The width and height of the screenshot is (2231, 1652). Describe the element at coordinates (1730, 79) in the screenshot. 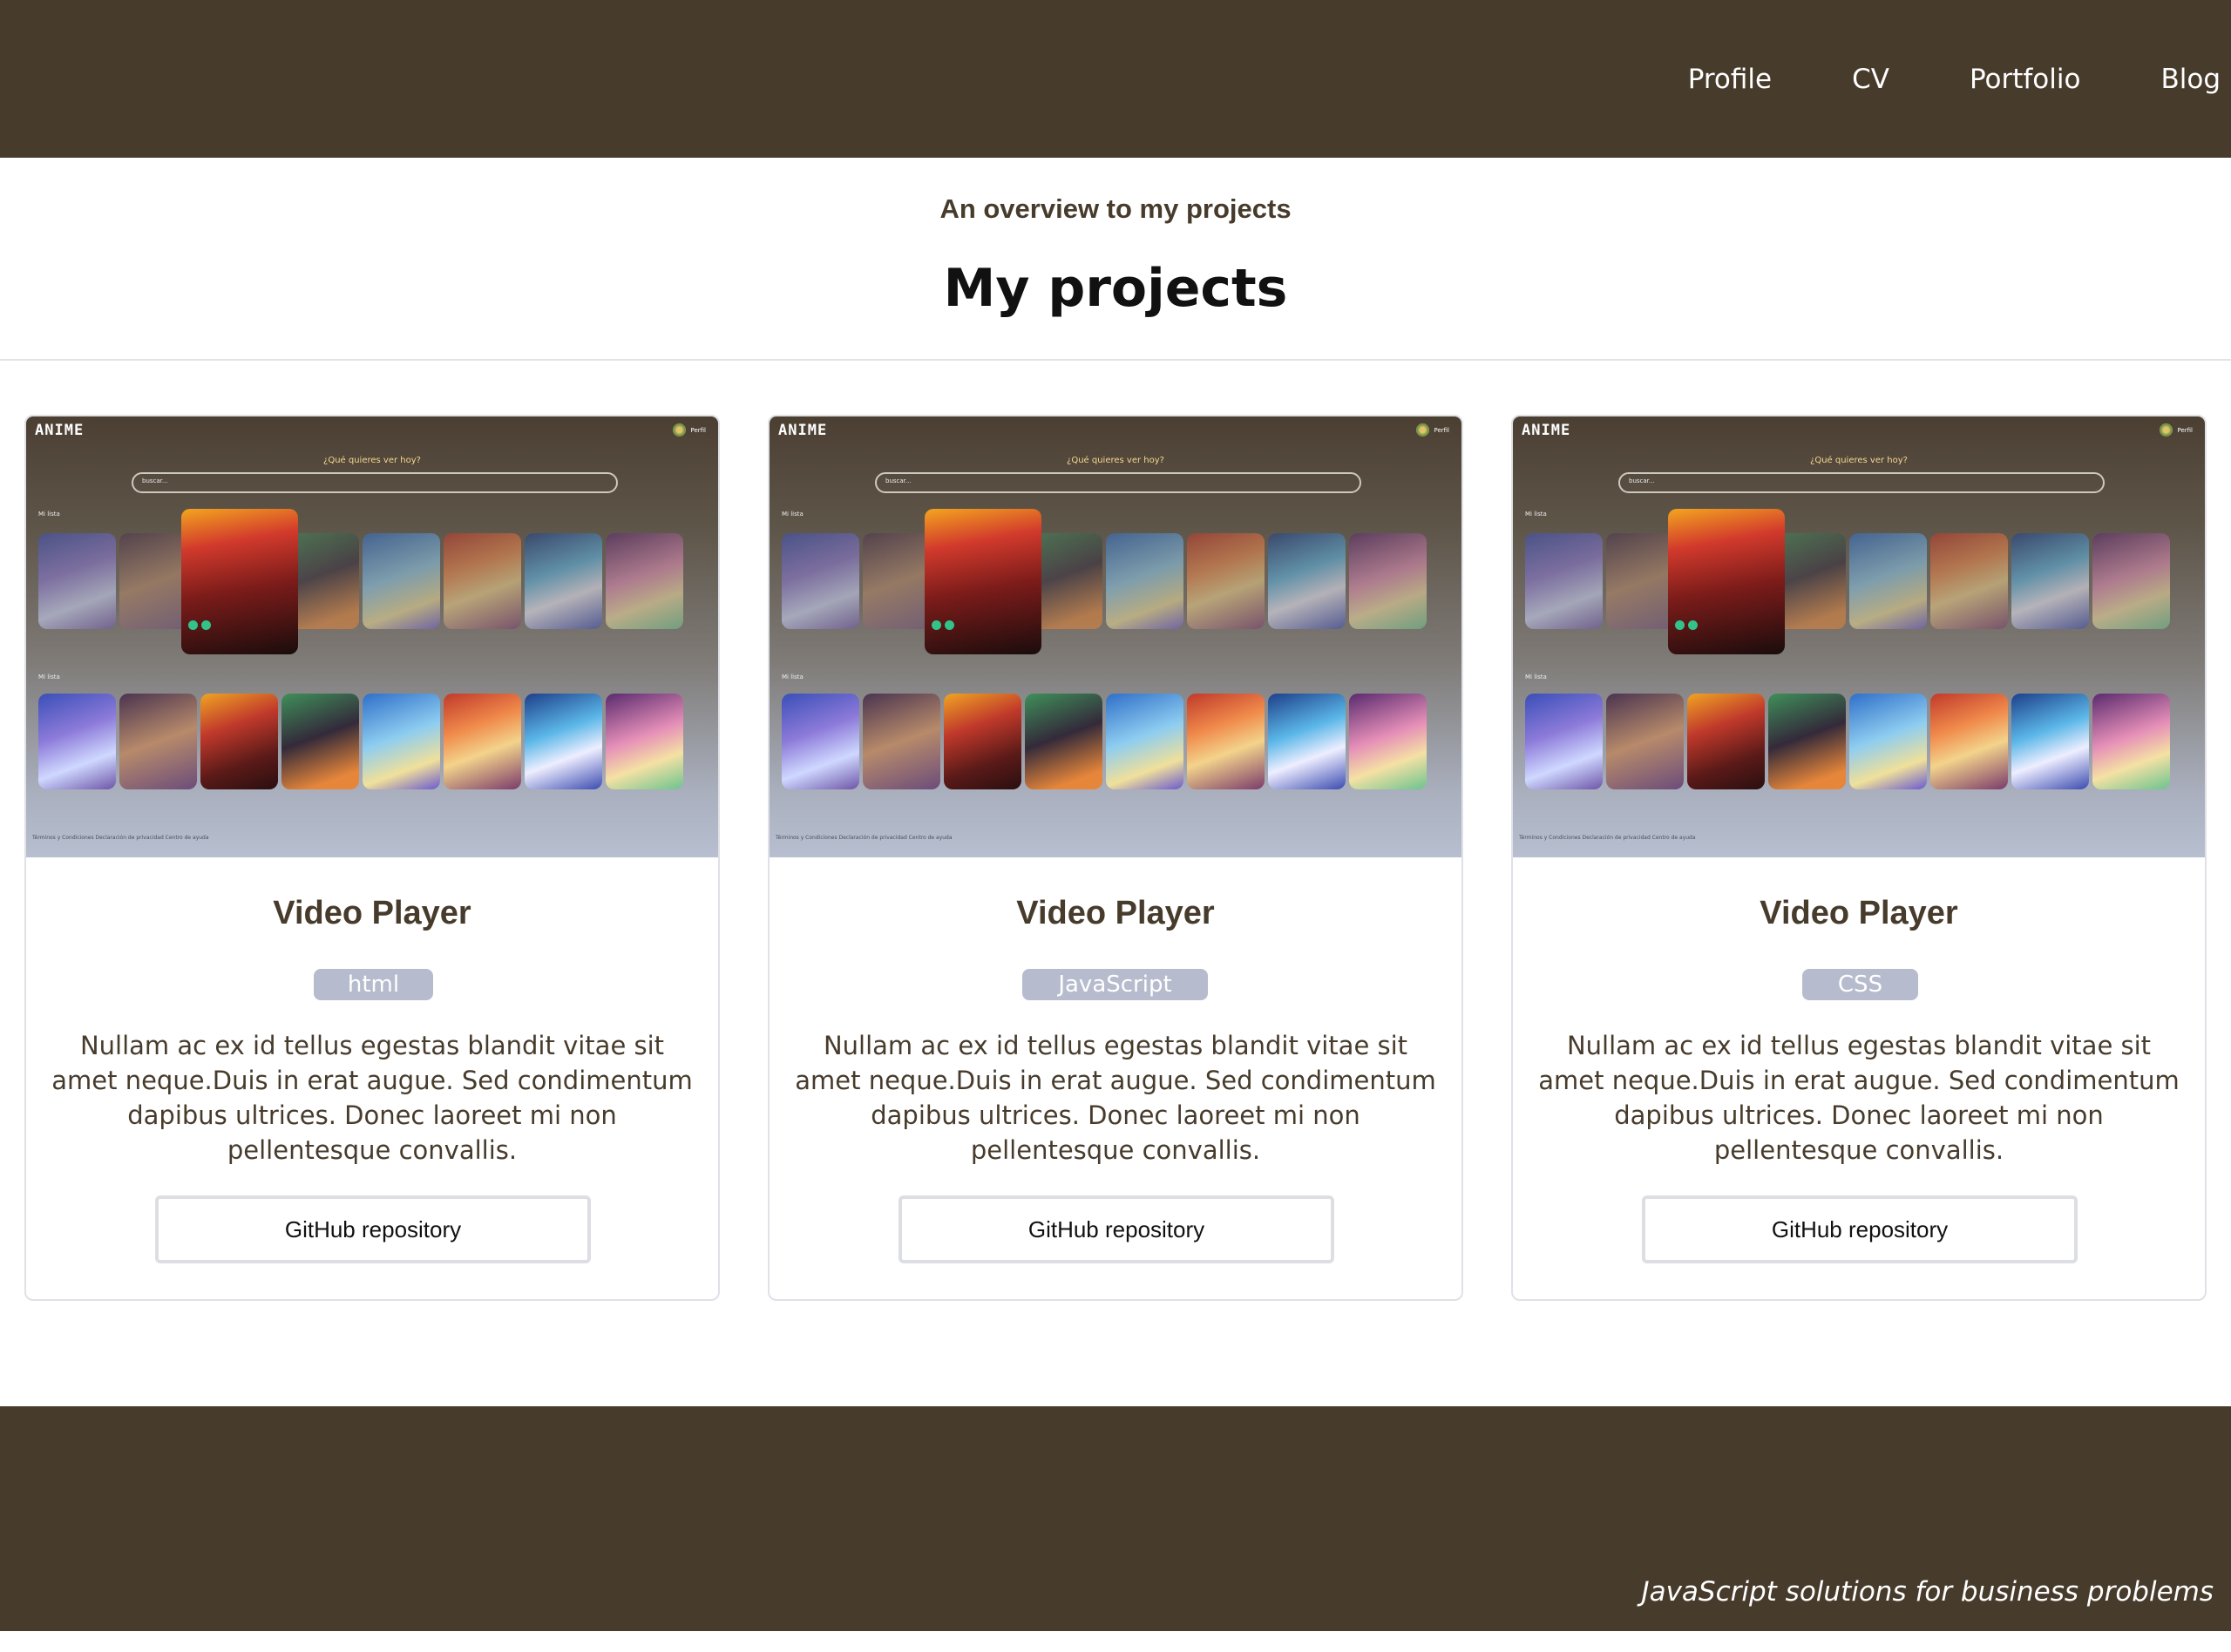

I see `nav-link-profile: Profile` at that location.